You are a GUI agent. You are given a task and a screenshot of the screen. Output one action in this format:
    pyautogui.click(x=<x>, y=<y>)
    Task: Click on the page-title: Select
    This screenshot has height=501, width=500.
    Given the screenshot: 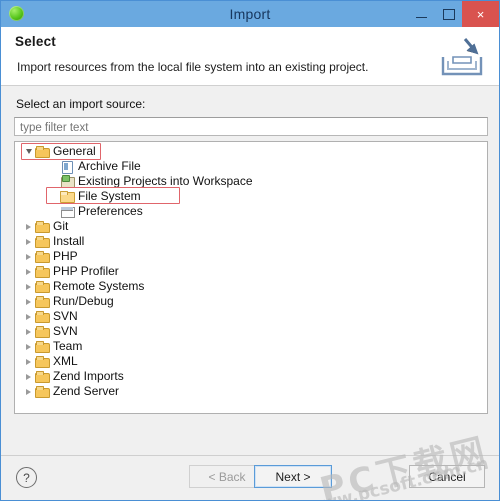 What is the action you would take?
    pyautogui.click(x=35, y=41)
    